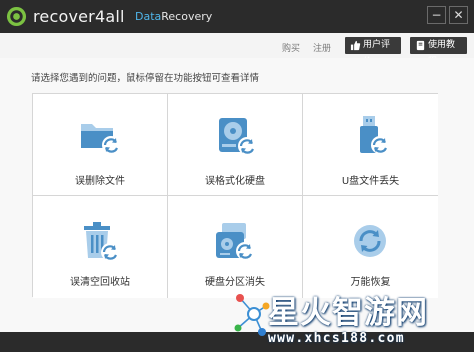 The height and width of the screenshot is (352, 474). I want to click on title-bar: recover4all DataRecovery − ✕, so click(237, 16).